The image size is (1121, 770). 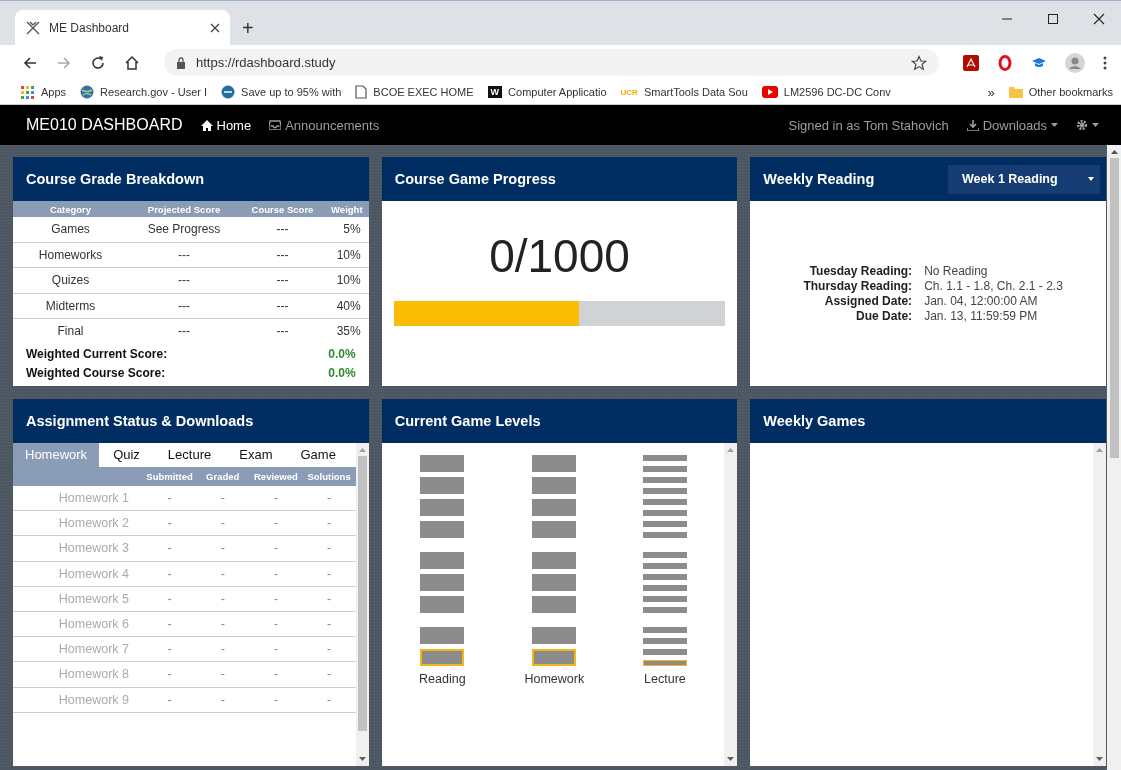 What do you see at coordinates (324, 125) in the screenshot?
I see `nav-link: Announcements` at bounding box center [324, 125].